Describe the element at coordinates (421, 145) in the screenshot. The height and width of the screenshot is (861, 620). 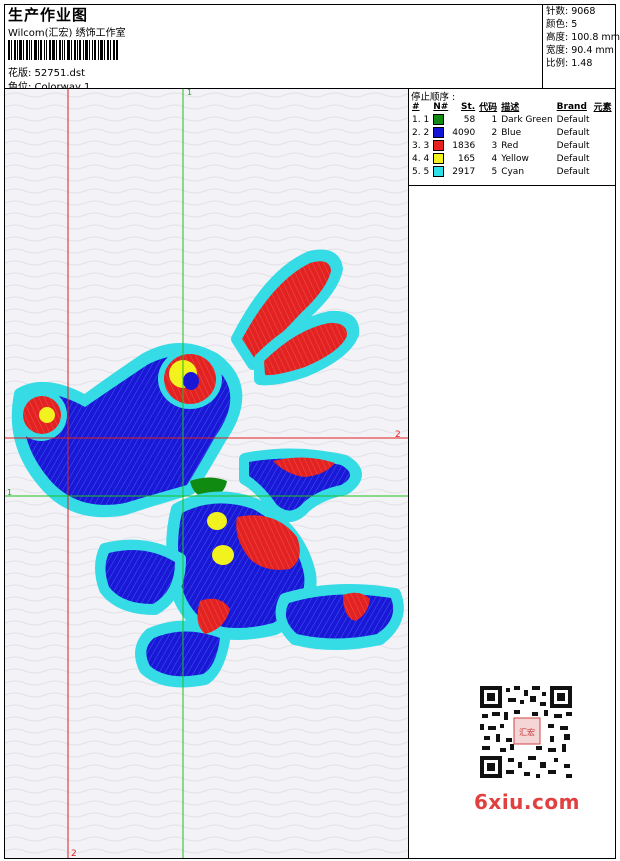
I see `row-index: 3. 3` at that location.